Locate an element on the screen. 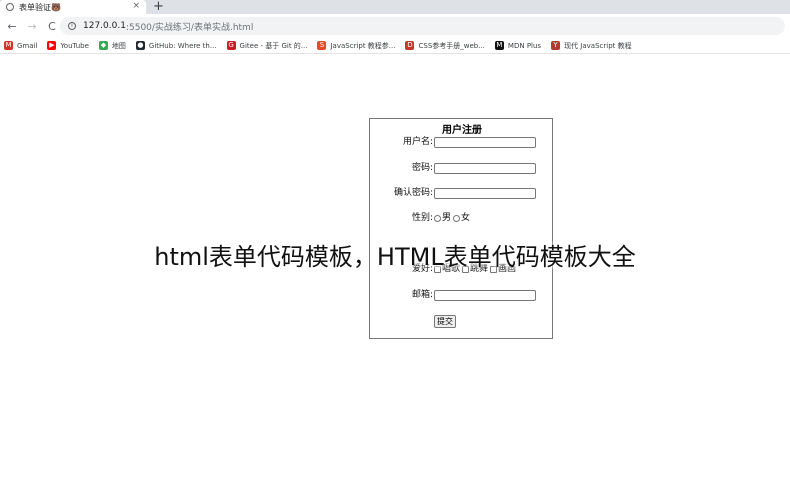 The height and width of the screenshot is (490, 790). github-icon: ● is located at coordinates (140, 45).